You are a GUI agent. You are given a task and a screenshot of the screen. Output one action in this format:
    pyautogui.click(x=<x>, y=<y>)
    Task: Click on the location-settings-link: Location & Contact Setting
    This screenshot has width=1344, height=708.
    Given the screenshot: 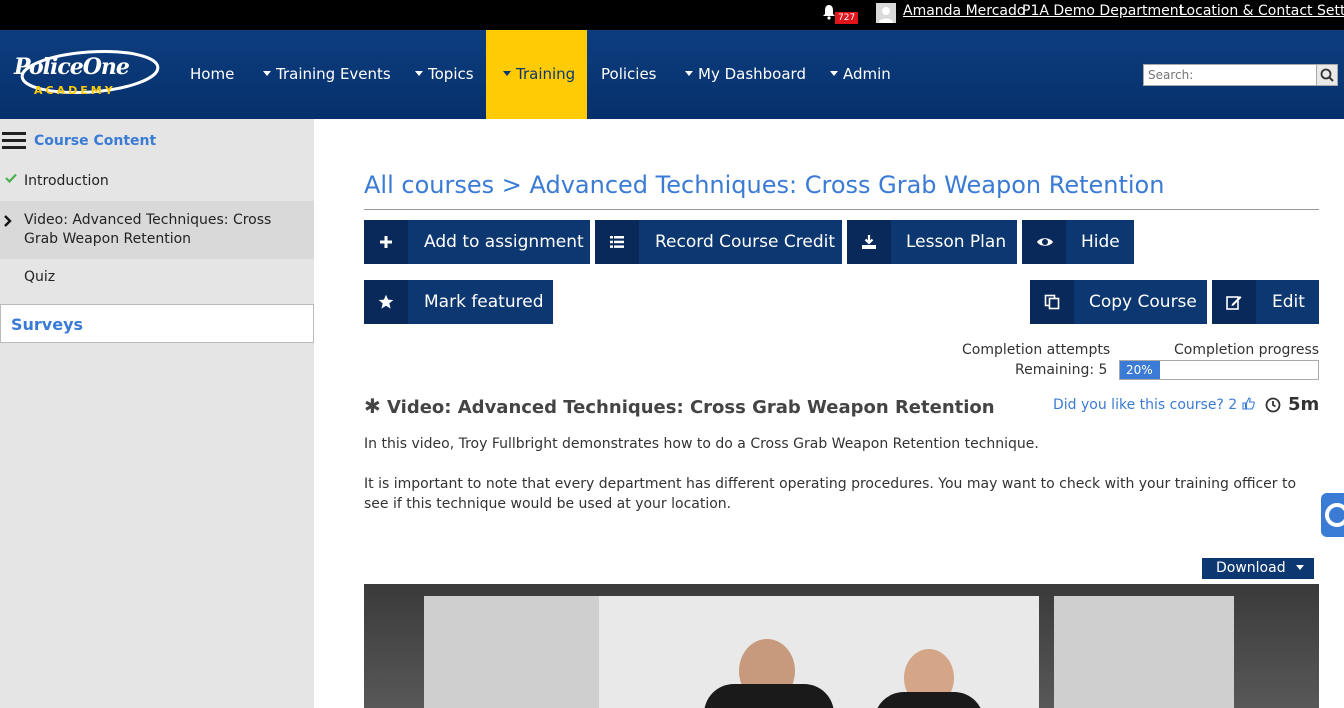 What is the action you would take?
    pyautogui.click(x=1261, y=11)
    